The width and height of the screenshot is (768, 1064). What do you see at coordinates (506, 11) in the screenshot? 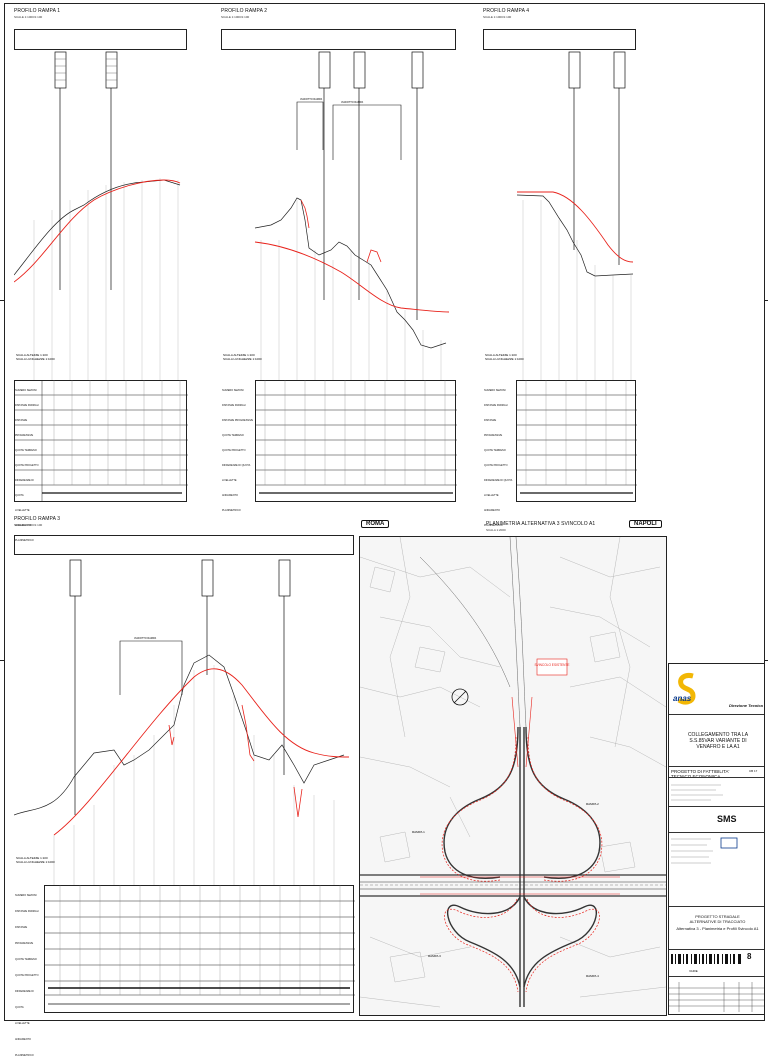
I see `profile-title: PROFILO RAMPA 4` at bounding box center [506, 11].